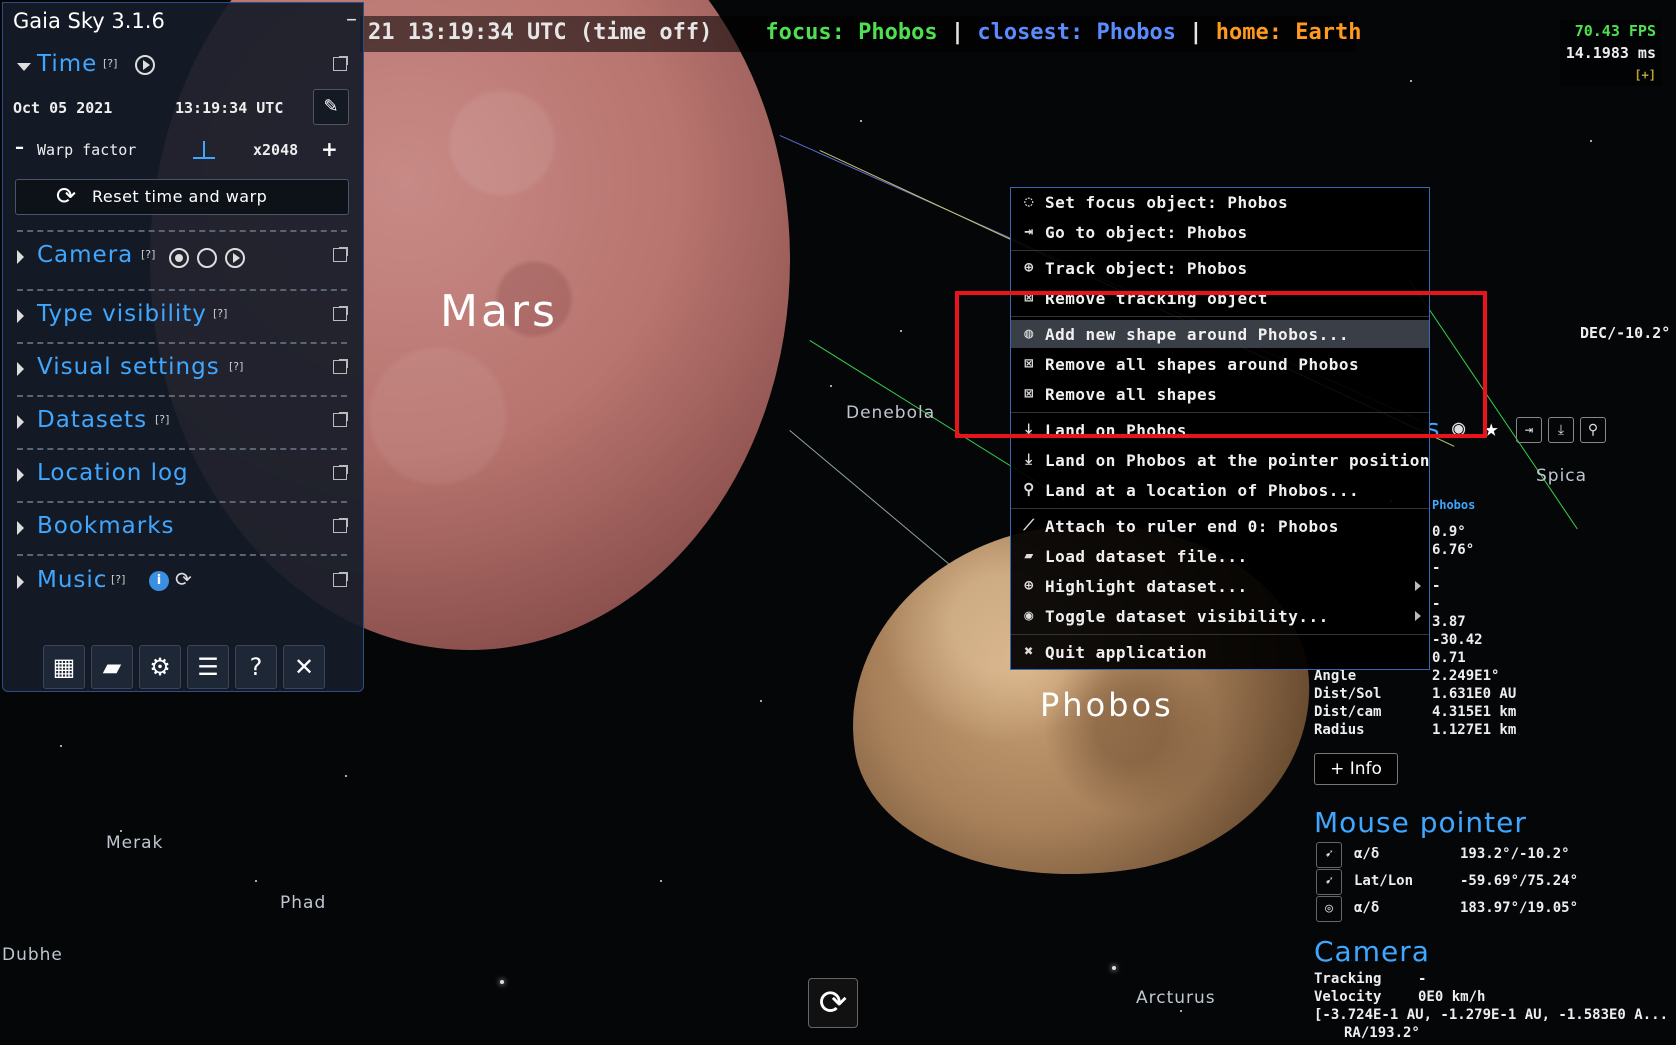 The image size is (1676, 1045). Describe the element at coordinates (1220, 232) in the screenshot. I see `menu-item-go-to: ⇥ Go to object: Phobos` at that location.